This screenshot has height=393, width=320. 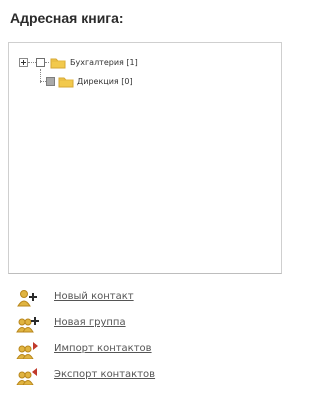 I want to click on tree-item-label: Бухгалтерия [1], so click(x=104, y=62).